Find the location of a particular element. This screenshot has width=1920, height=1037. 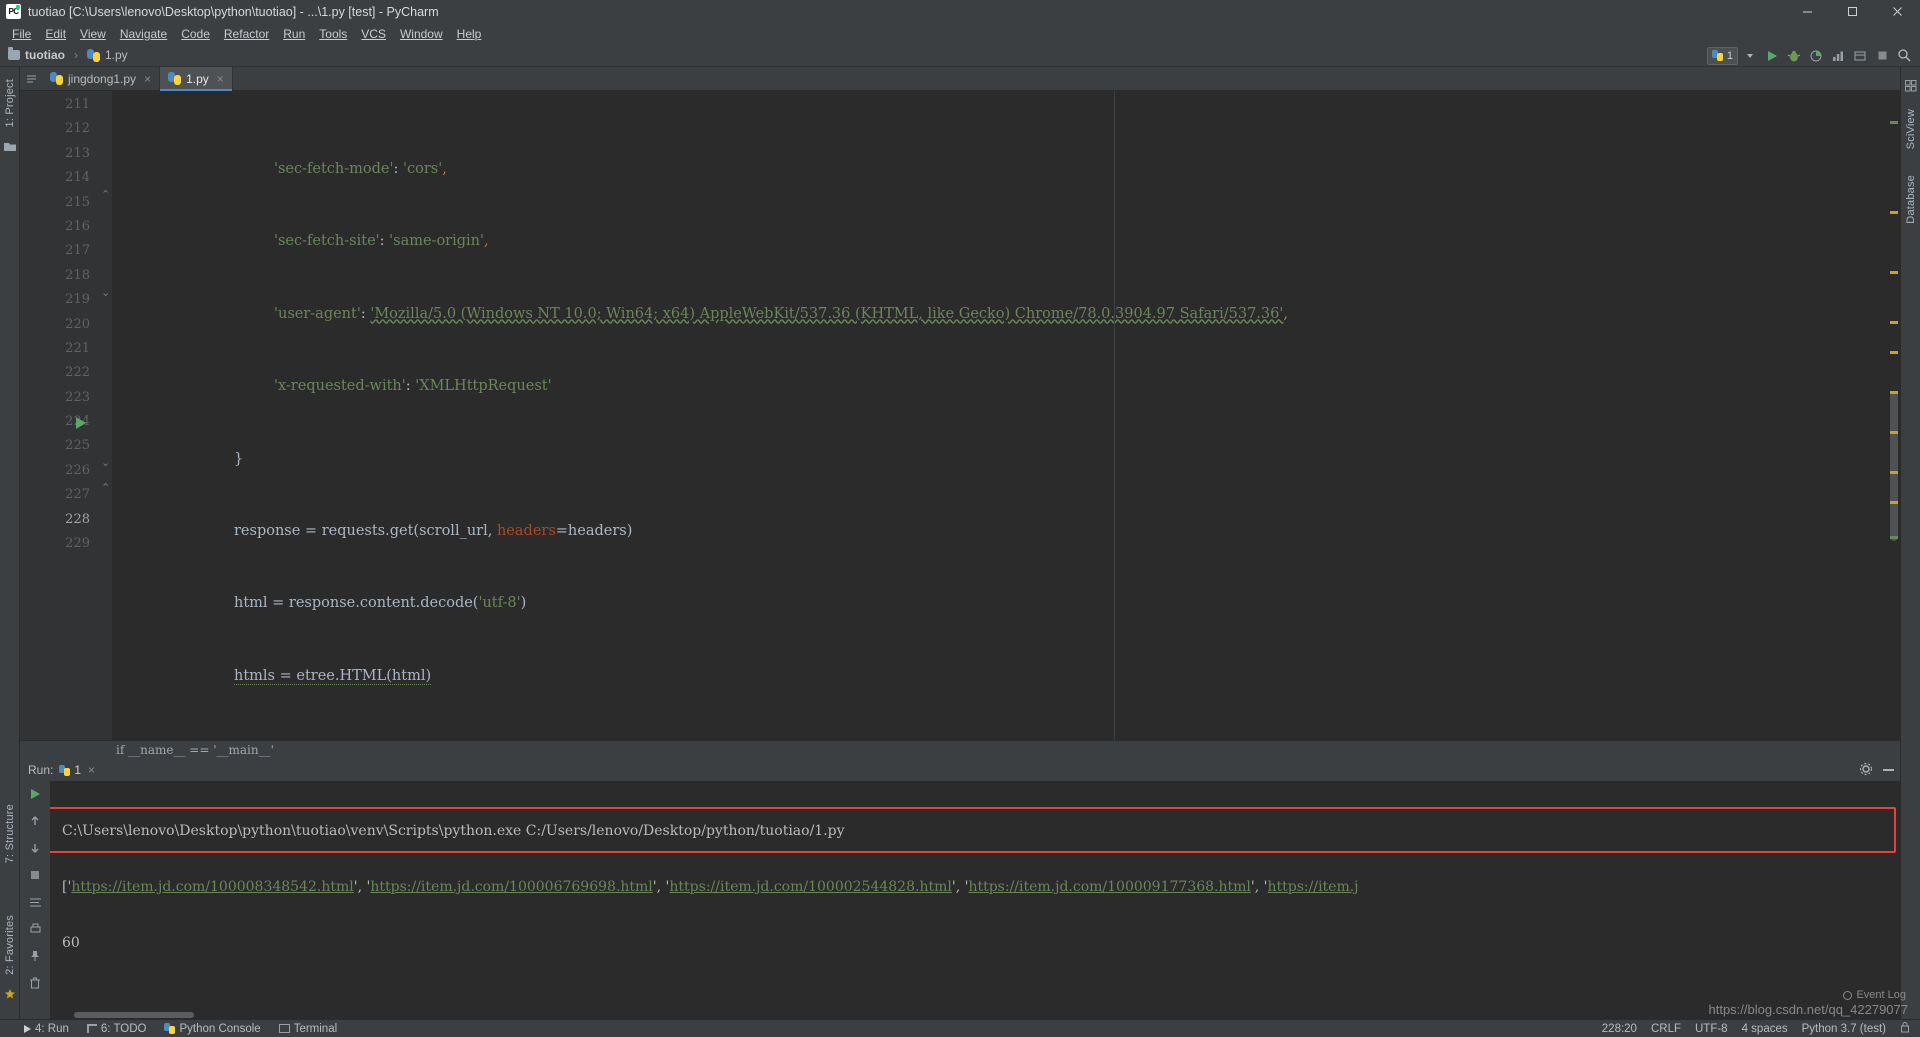

window-controls is located at coordinates (1852, 11).